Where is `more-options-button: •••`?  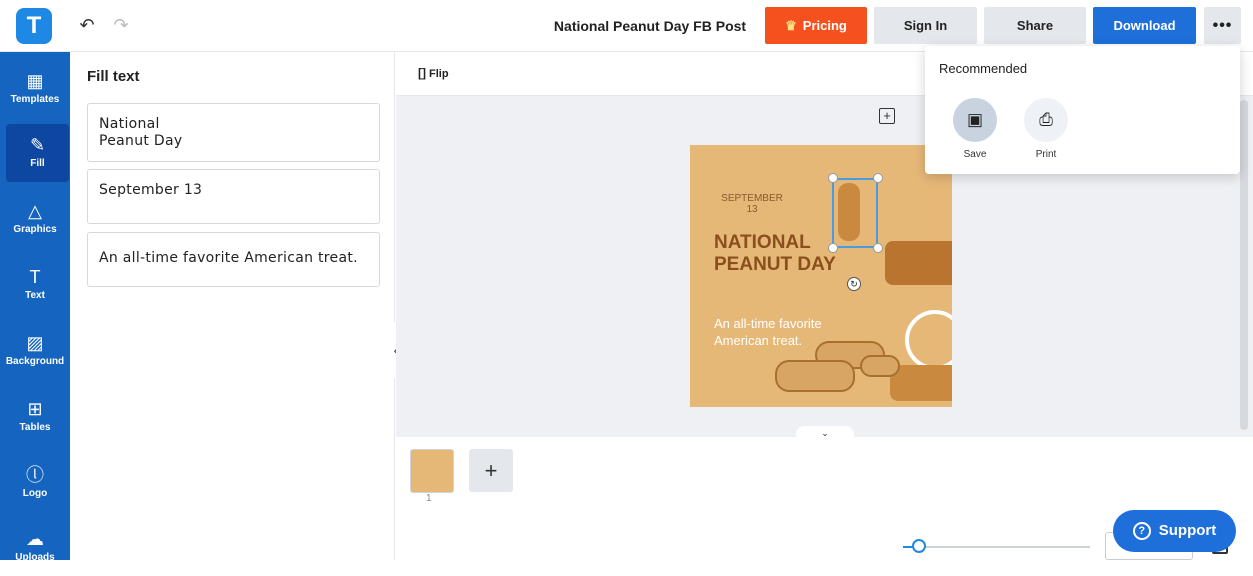
more-options-button: ••• is located at coordinates (1222, 25).